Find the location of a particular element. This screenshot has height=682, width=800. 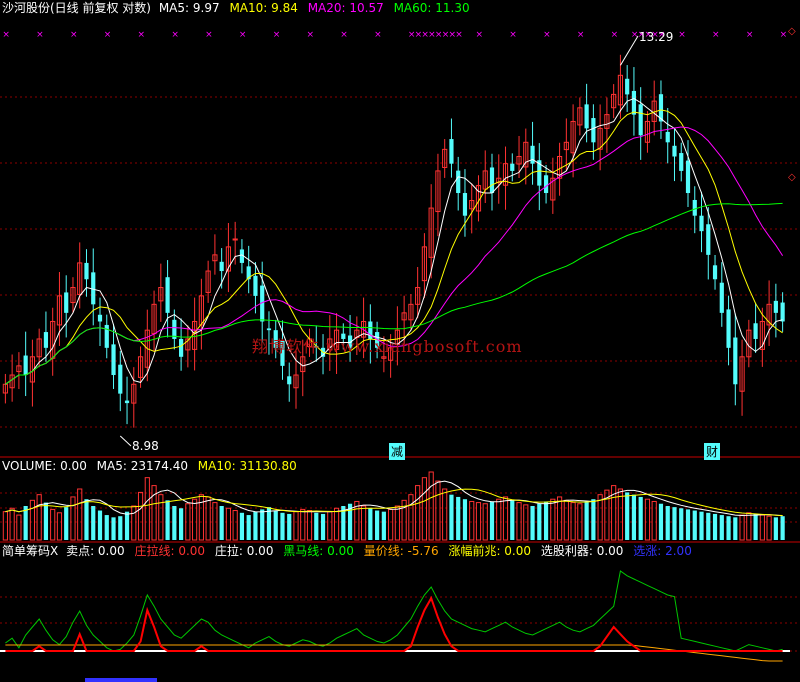

indicator-title: 简单筹码X is located at coordinates (30, 551).